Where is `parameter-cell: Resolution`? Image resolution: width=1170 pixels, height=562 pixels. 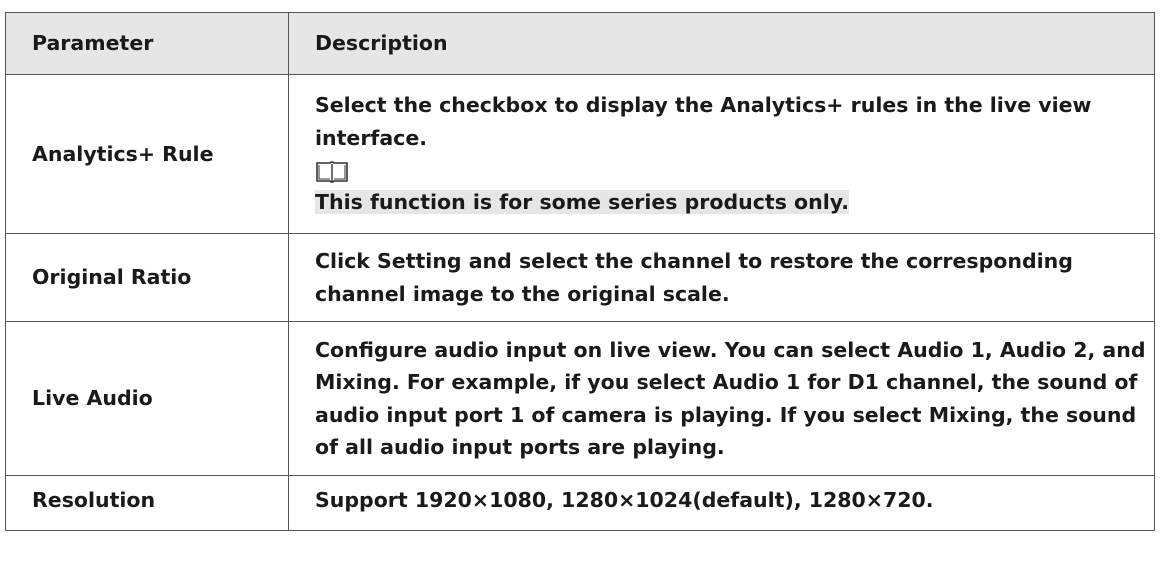
parameter-cell: Resolution is located at coordinates (147, 503).